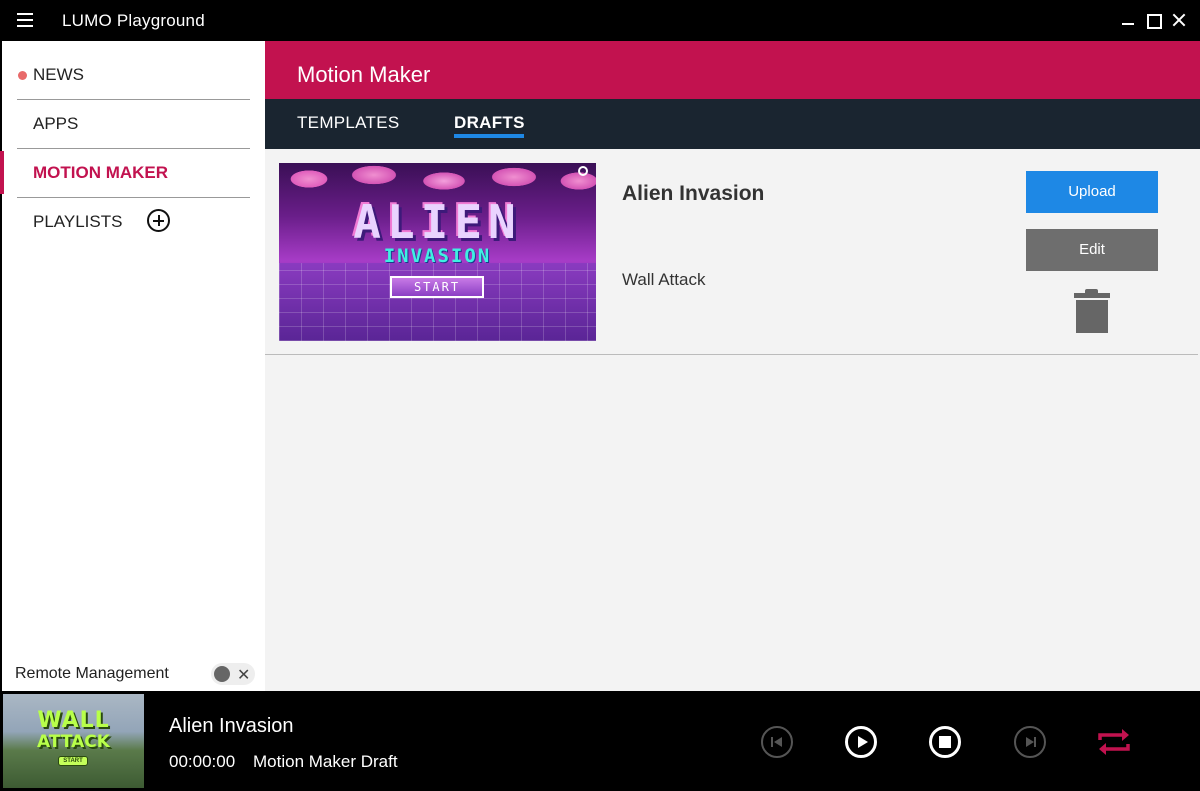  I want to click on stop-icon, so click(945, 742).